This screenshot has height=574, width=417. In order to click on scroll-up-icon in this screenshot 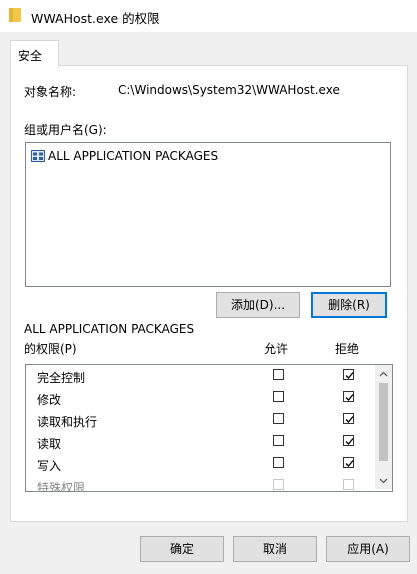, I will do `click(383, 373)`.